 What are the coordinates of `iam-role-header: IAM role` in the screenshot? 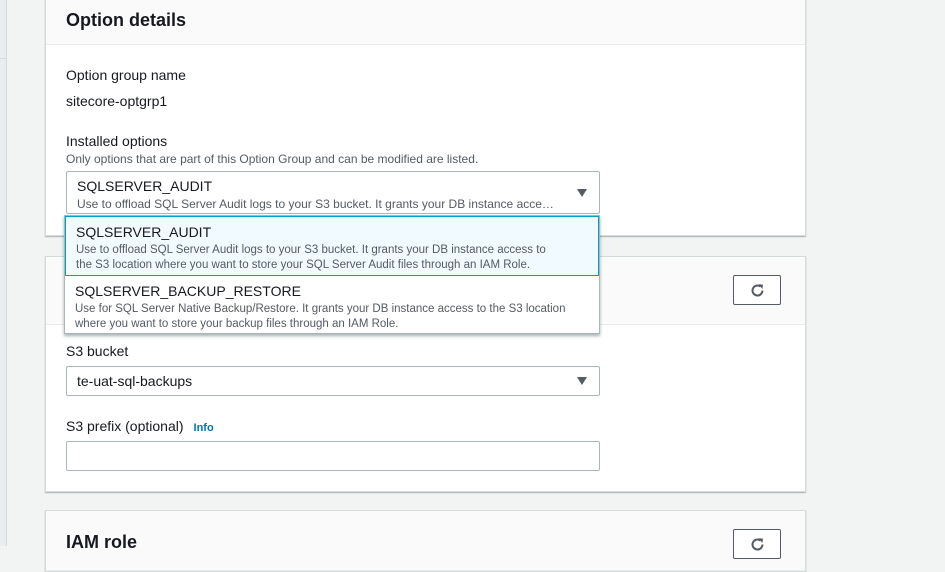 It's located at (425, 541).